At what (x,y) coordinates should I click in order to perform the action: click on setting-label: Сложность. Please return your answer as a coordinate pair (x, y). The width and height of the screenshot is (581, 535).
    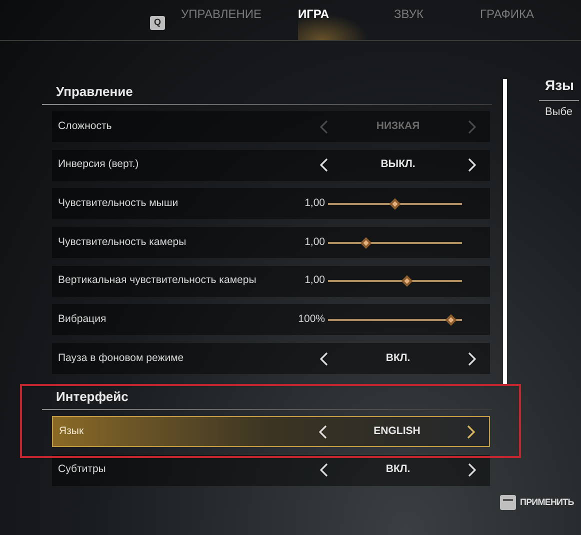
    Looking at the image, I should click on (85, 126).